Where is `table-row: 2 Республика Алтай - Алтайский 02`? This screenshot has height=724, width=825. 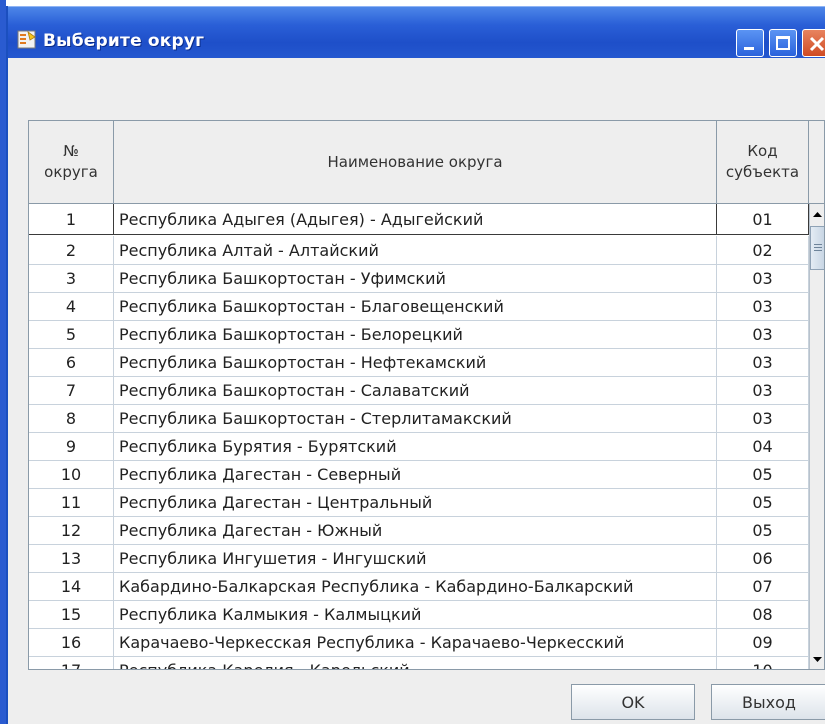
table-row: 2 Республика Алтай - Алтайский 02 is located at coordinates (419, 250).